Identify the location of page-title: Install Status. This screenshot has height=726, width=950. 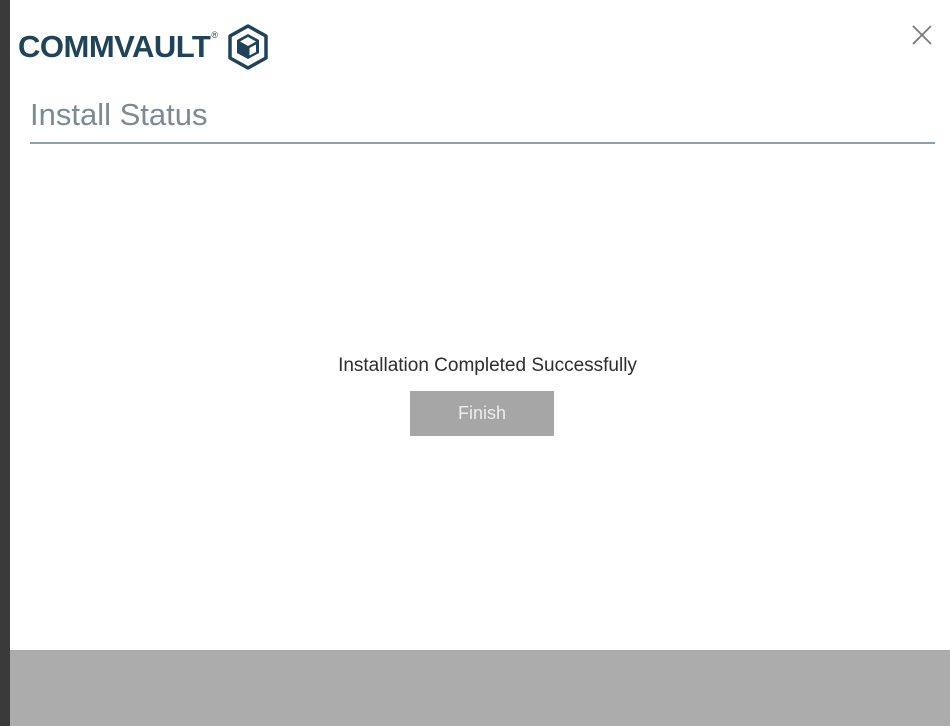
(119, 114).